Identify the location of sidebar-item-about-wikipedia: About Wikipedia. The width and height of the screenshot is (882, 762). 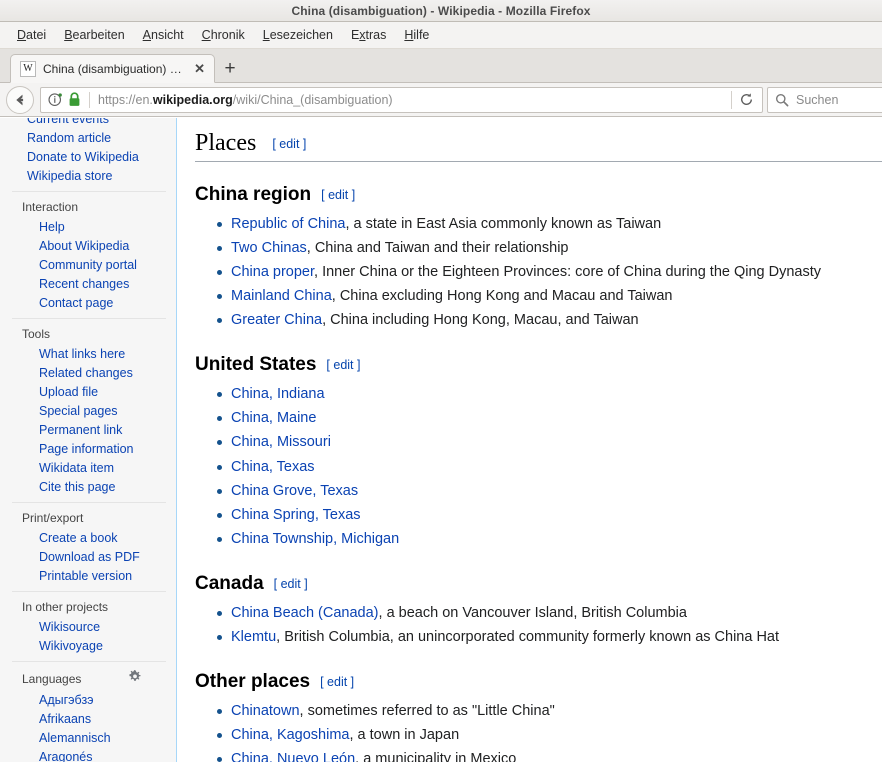
(89, 245).